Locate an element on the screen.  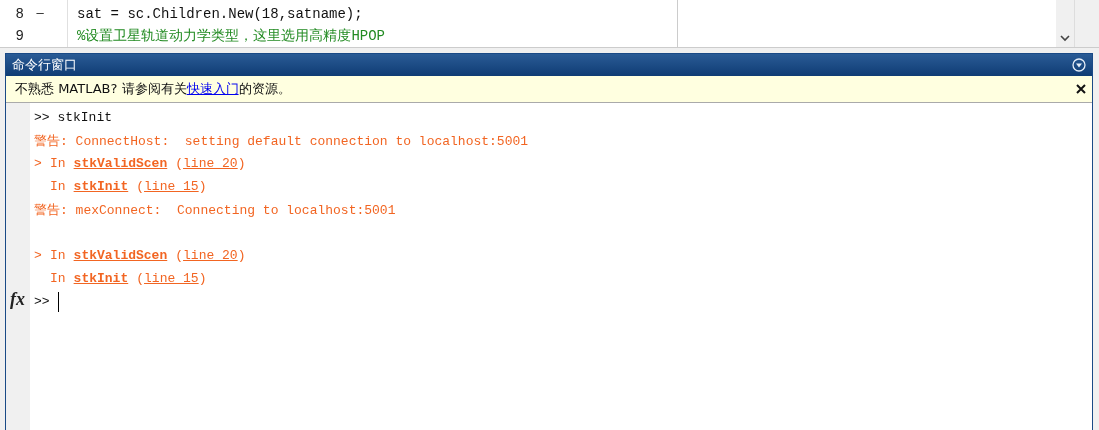
dropdown-icon is located at coordinates (1079, 65).